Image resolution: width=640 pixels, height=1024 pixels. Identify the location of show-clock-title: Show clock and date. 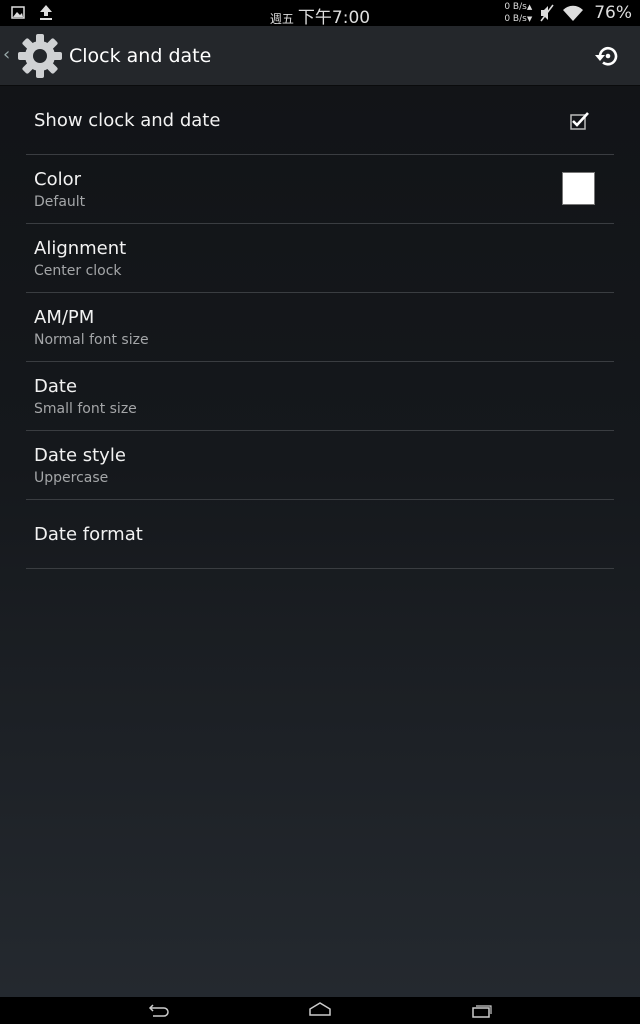
(127, 120).